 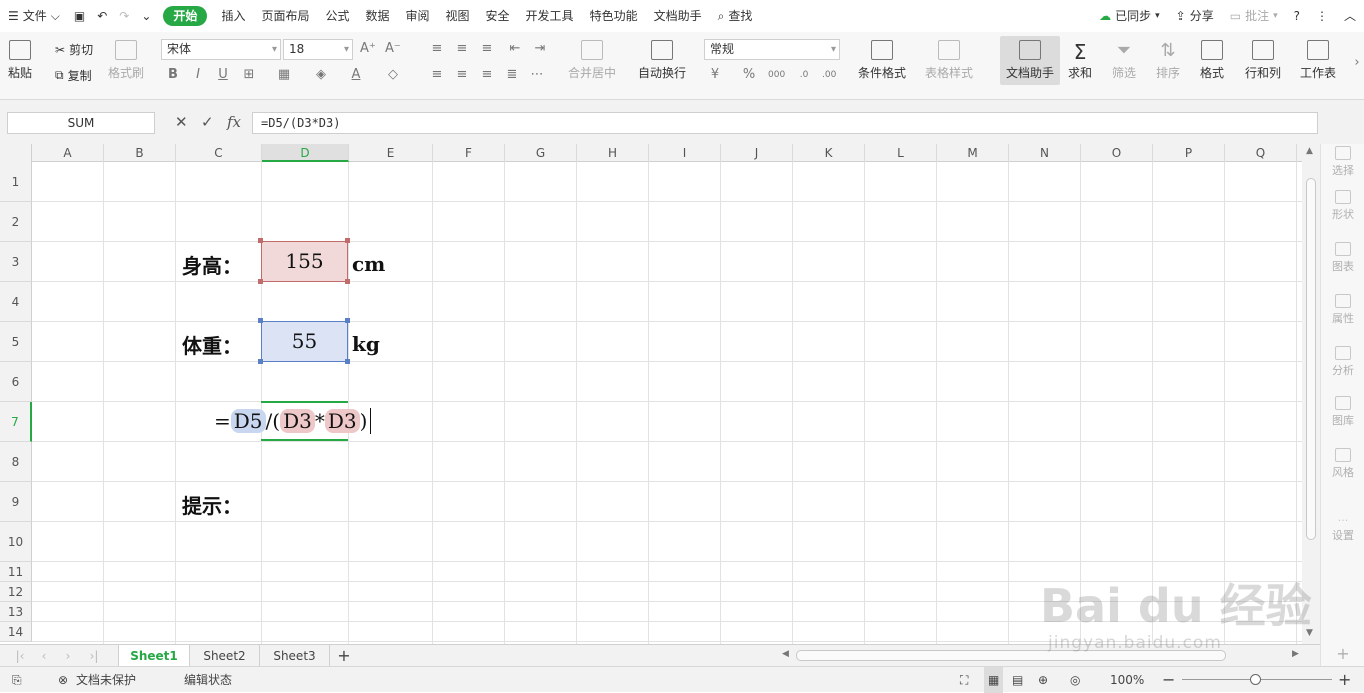 What do you see at coordinates (1342, 464) in the screenshot?
I see `sidebar-item-style: 风格` at bounding box center [1342, 464].